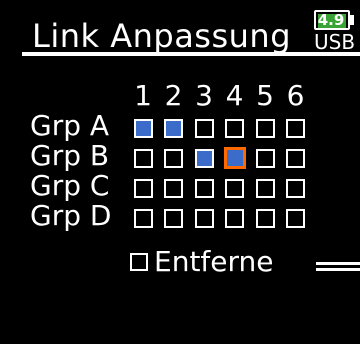 The height and width of the screenshot is (344, 360). Describe the element at coordinates (70, 185) in the screenshot. I see `row-label: Grp C` at that location.